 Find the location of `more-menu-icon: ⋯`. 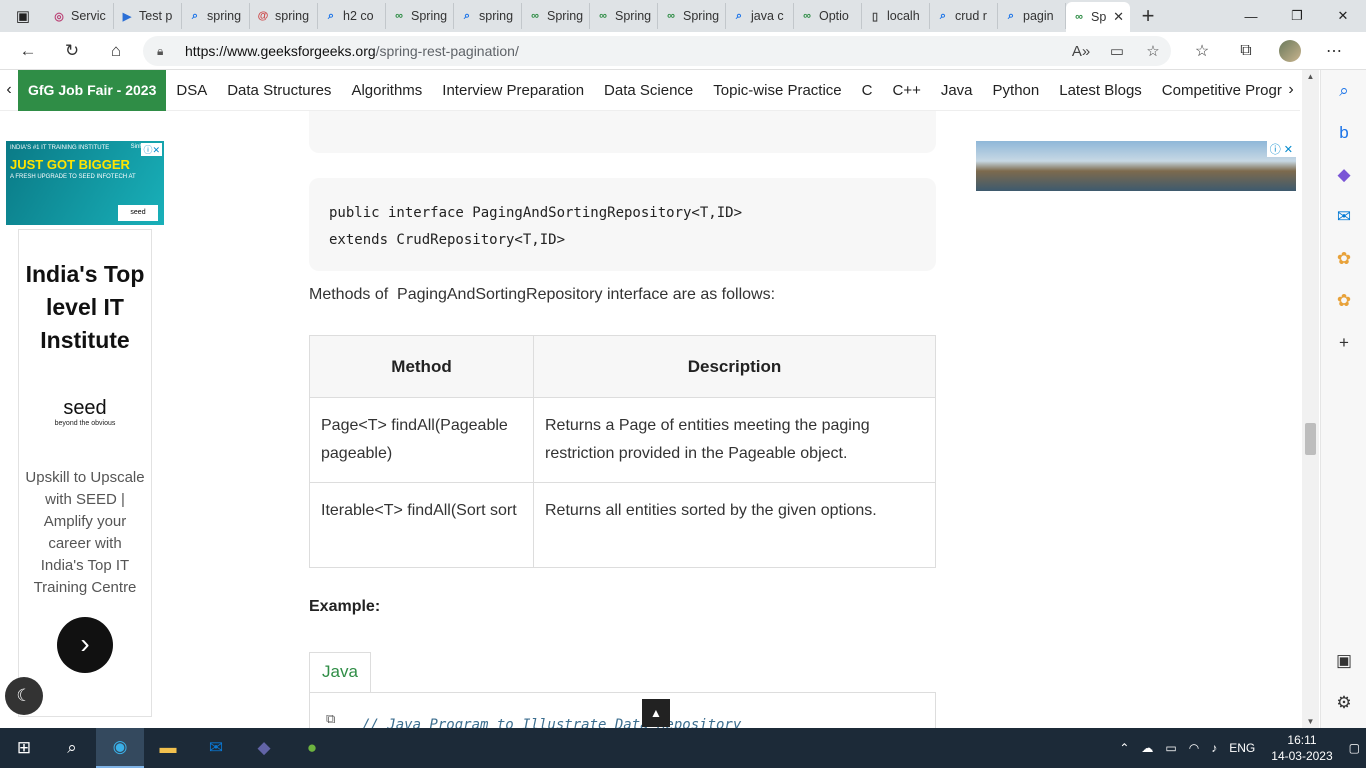

more-menu-icon: ⋯ is located at coordinates (1334, 51).